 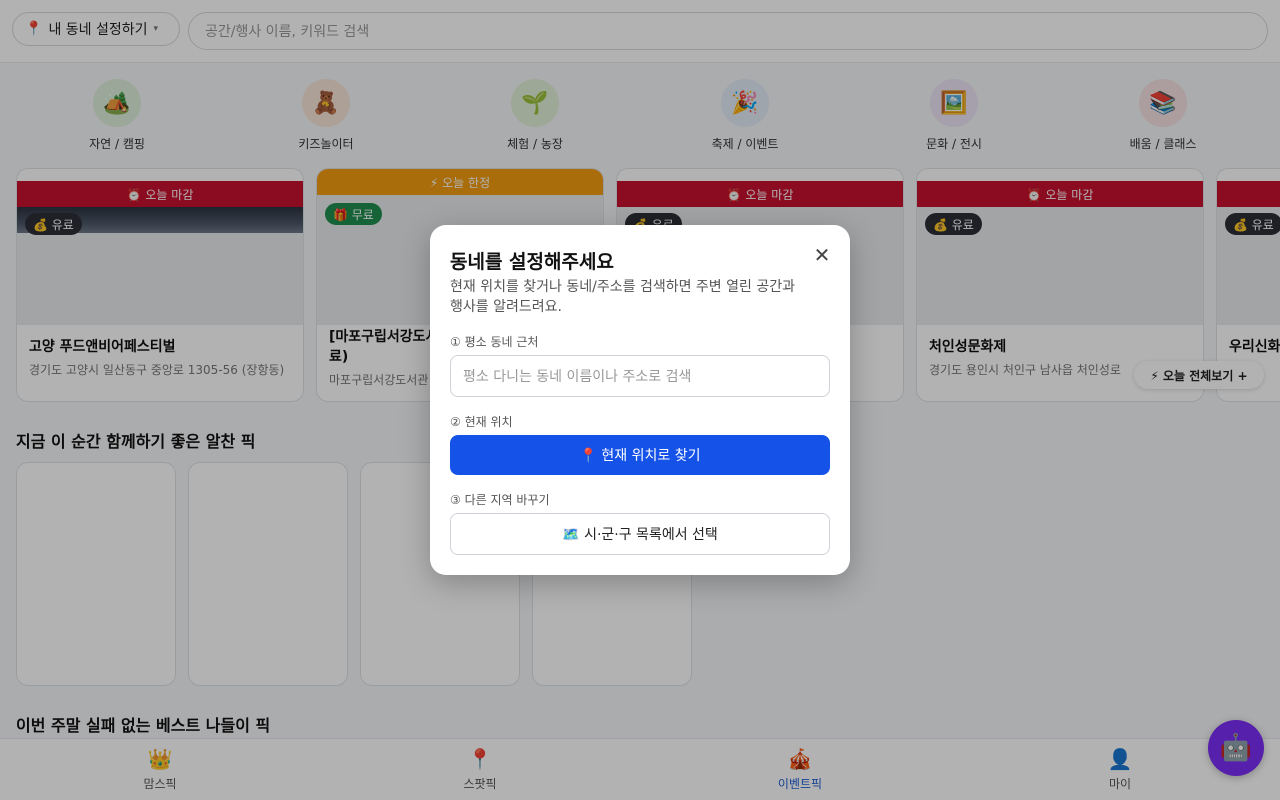 I want to click on neighborhood-search-placeholder: 평소 다니는 동네 이름이나 주소로 검색, so click(x=577, y=377).